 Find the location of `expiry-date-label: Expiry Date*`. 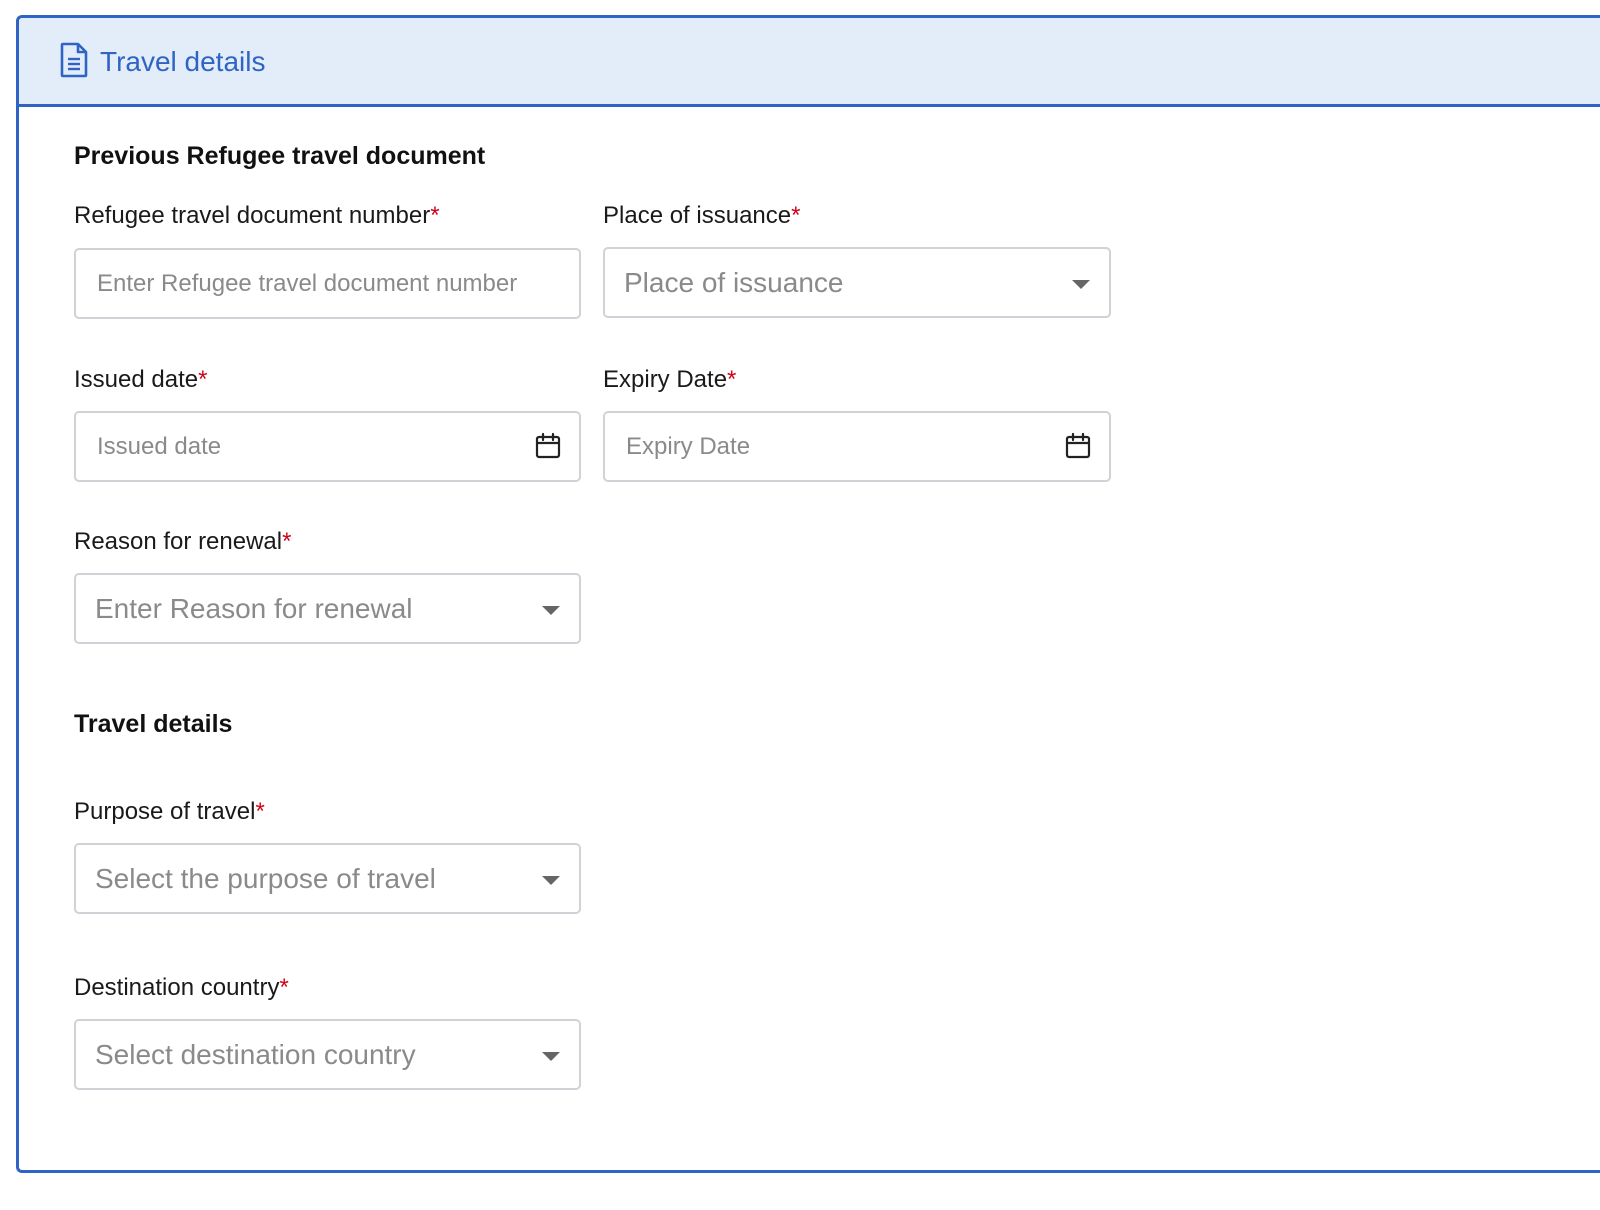

expiry-date-label: Expiry Date* is located at coordinates (669, 380).